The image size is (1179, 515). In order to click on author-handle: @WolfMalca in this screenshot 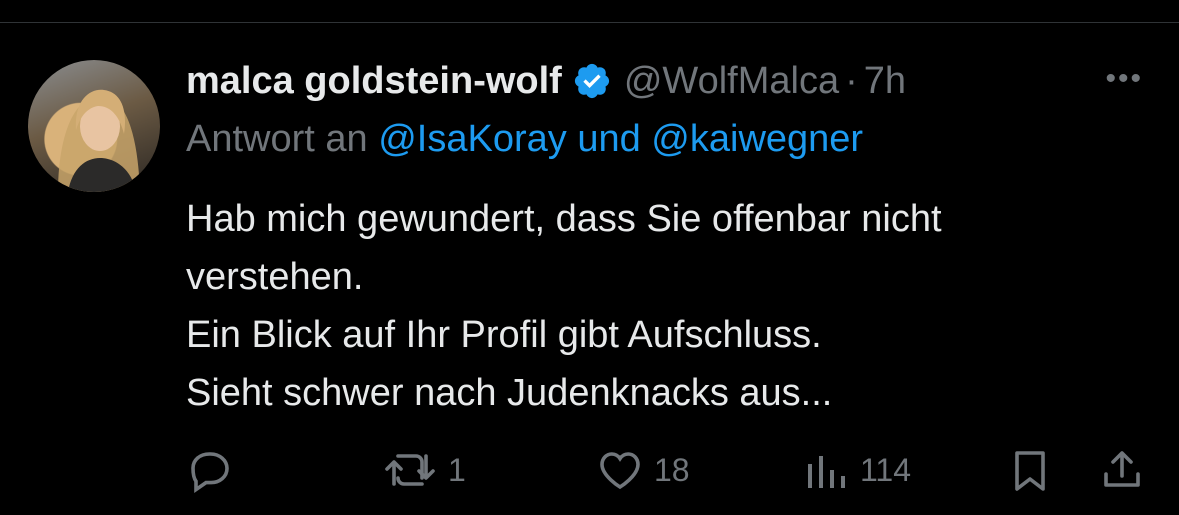, I will do `click(731, 81)`.